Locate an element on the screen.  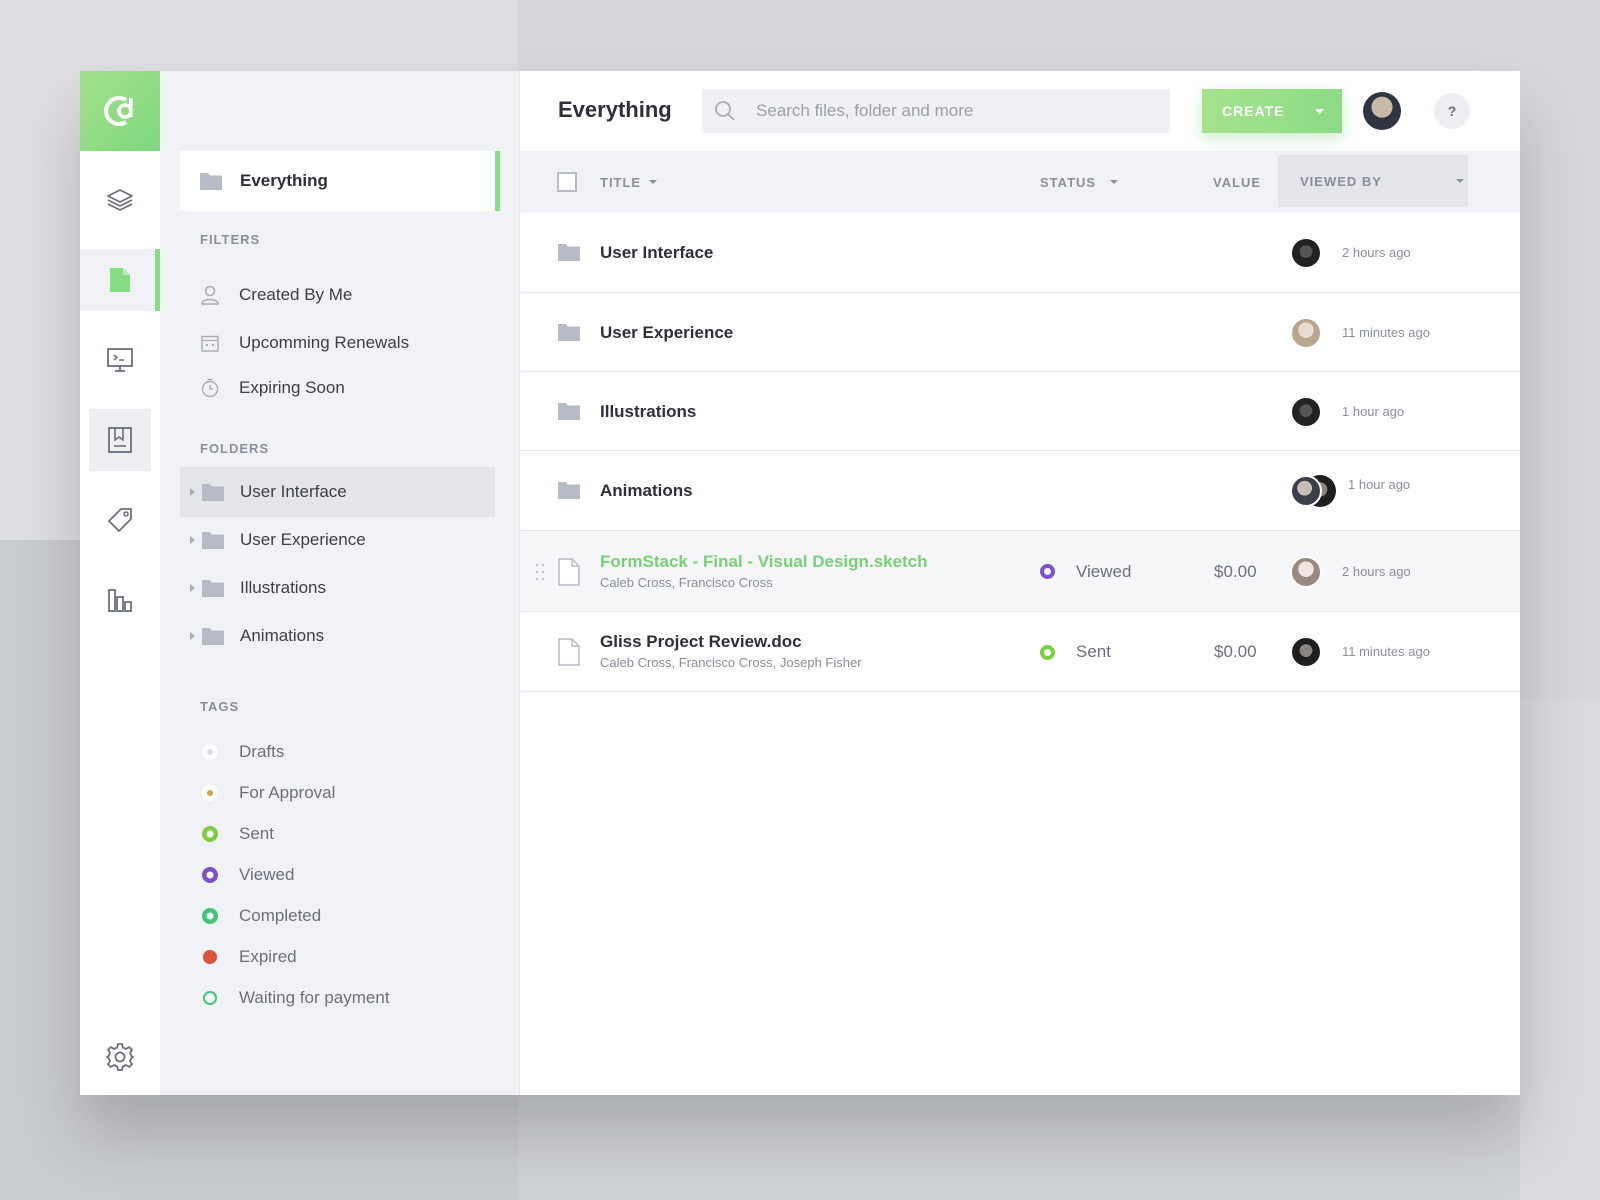
calendar-icon is located at coordinates (210, 343).